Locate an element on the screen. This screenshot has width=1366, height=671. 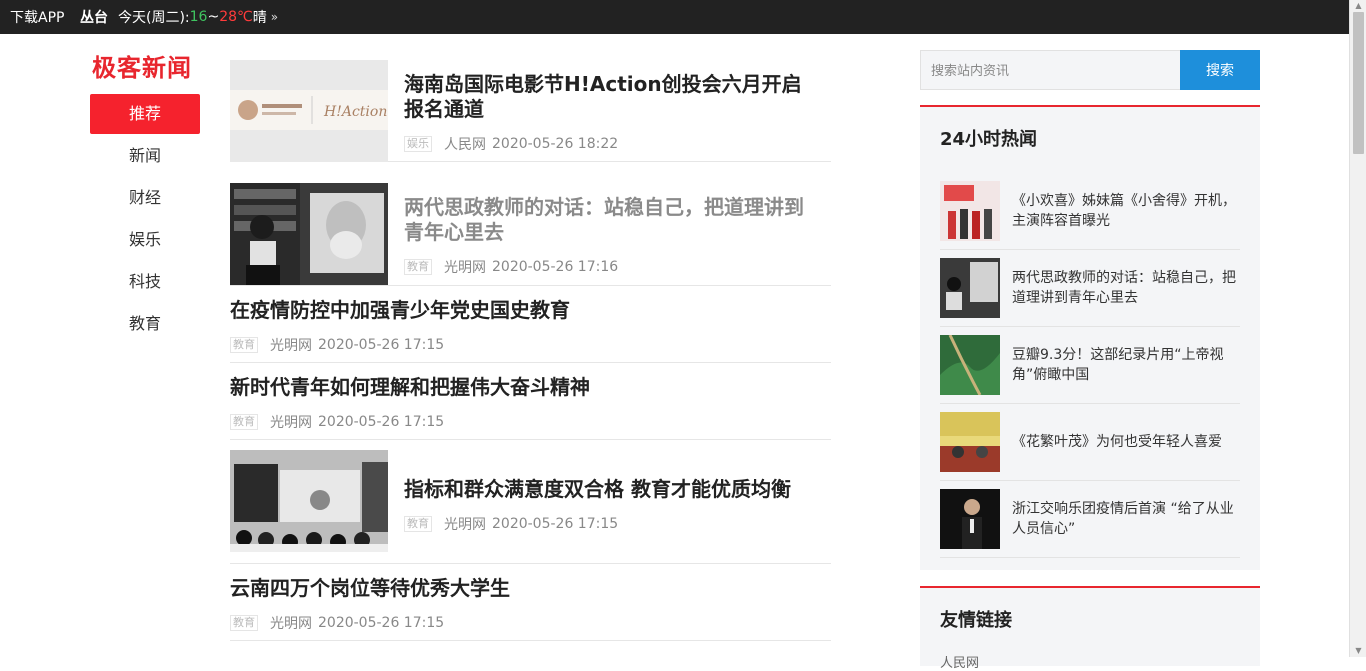
weather-today-label: 今天(周二): is located at coordinates (154, 18).